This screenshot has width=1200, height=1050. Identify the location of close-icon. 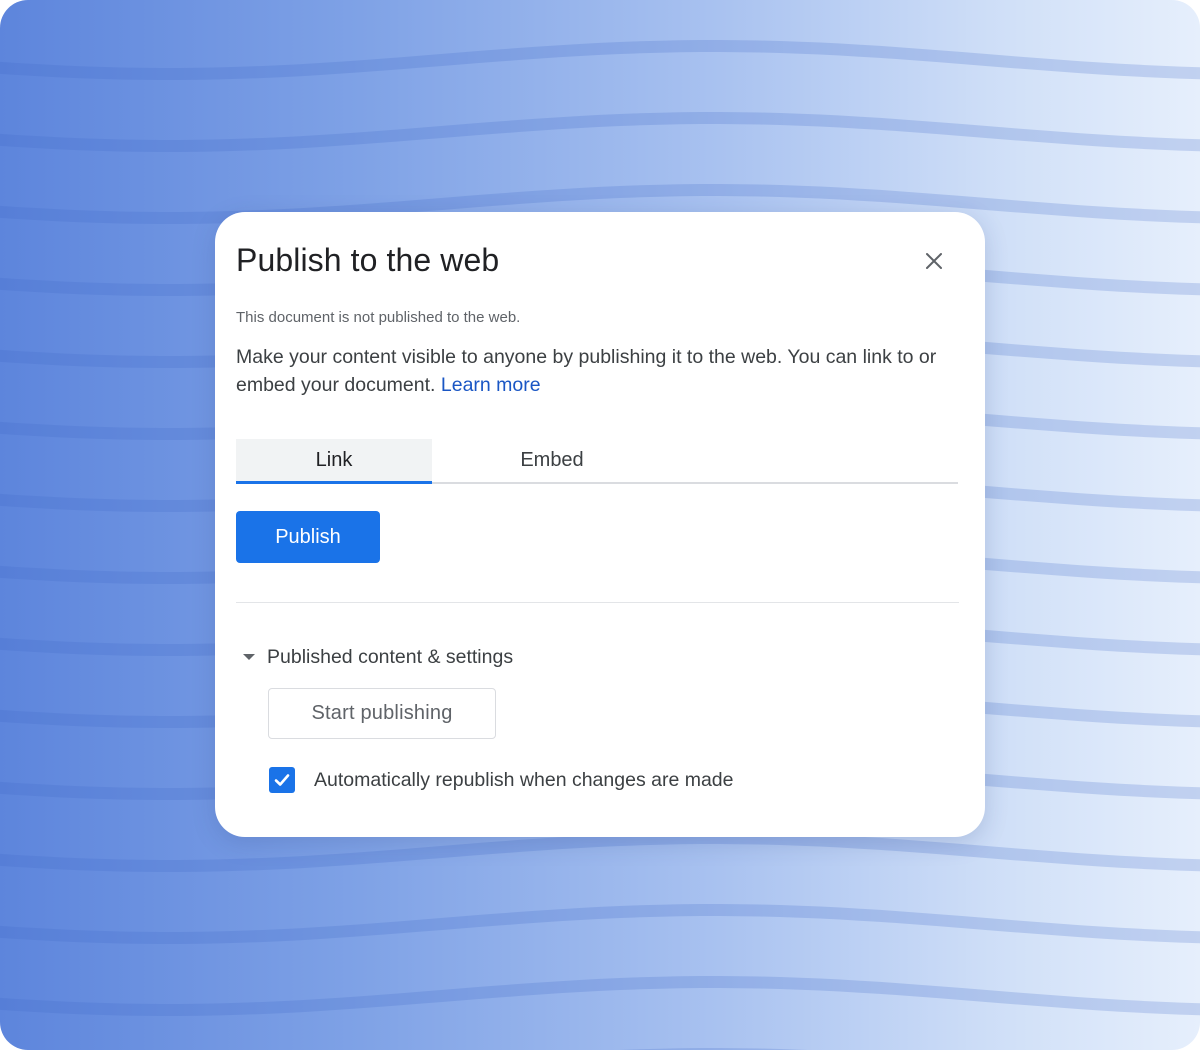
(934, 261).